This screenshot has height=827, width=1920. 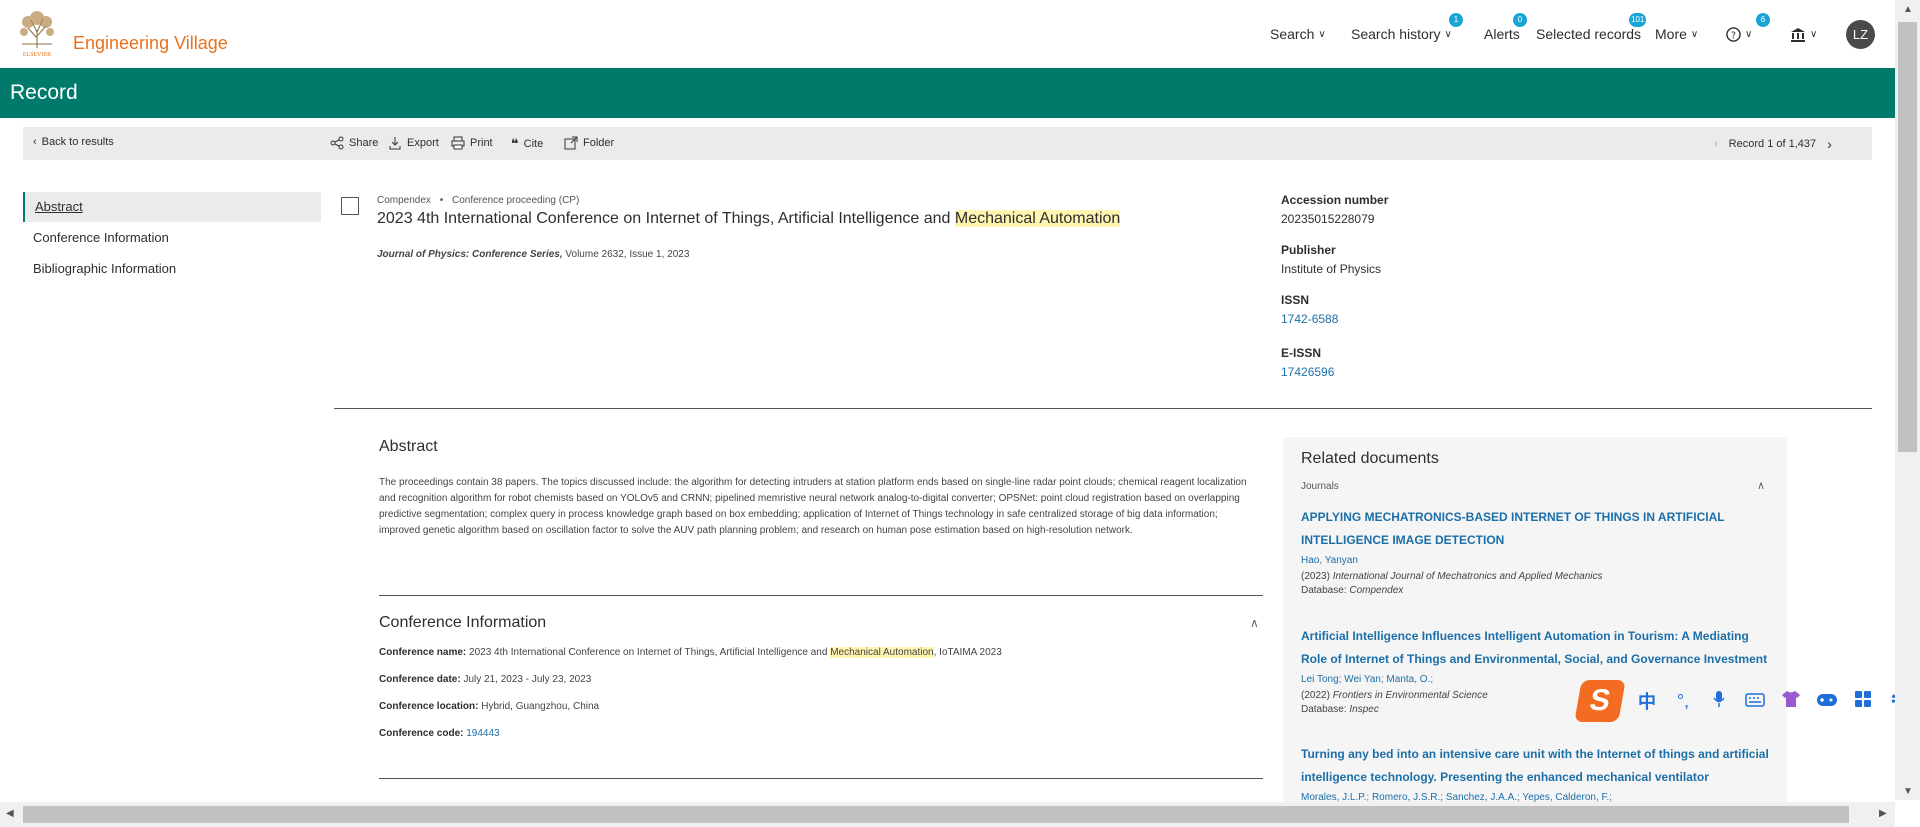 I want to click on nav-alerts-label: Alerts, so click(x=1502, y=34).